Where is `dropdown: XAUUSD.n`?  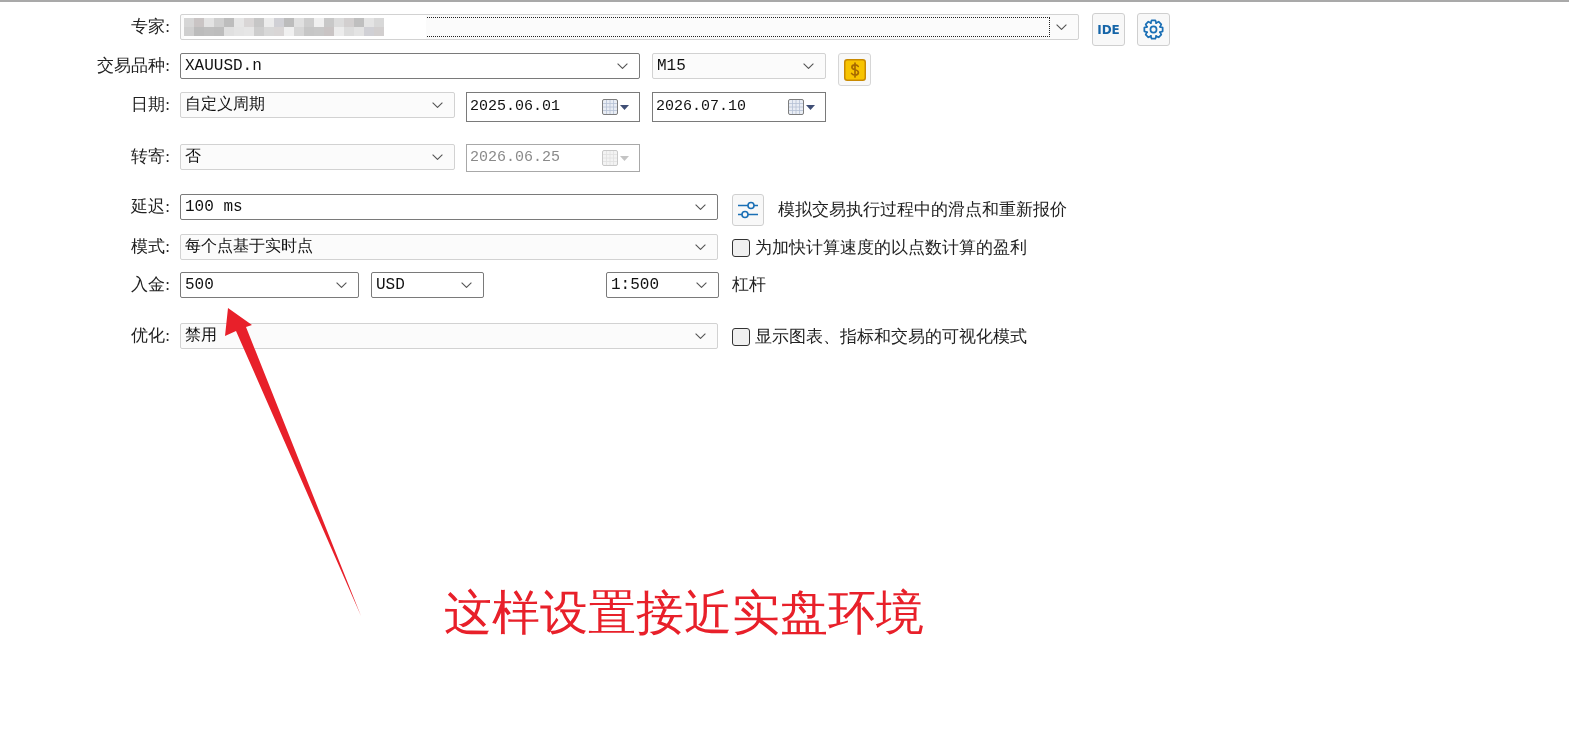 dropdown: XAUUSD.n is located at coordinates (410, 66).